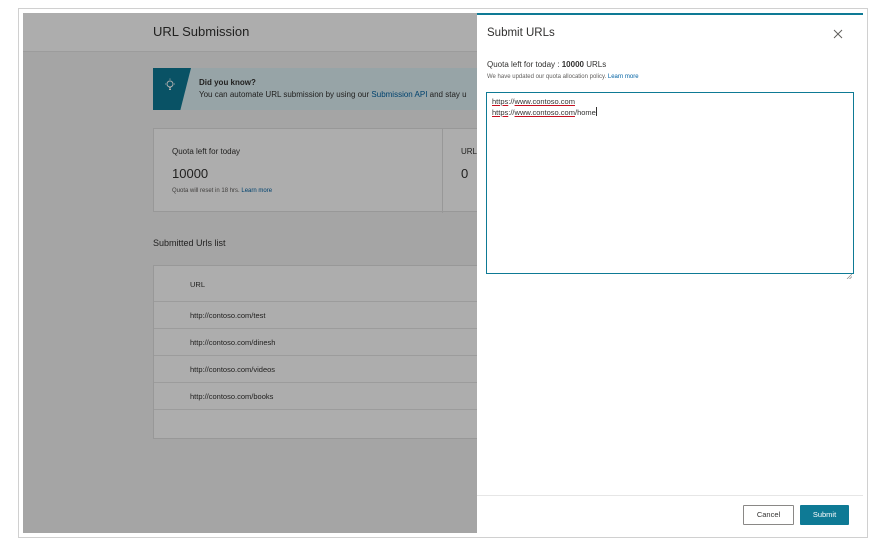  Describe the element at coordinates (670, 102) in the screenshot. I see `url-input-line: https://www.contoso.com` at that location.